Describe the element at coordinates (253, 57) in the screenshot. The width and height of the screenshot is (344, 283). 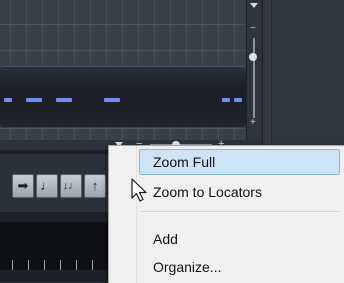
I see `vertical-zoom-knob` at that location.